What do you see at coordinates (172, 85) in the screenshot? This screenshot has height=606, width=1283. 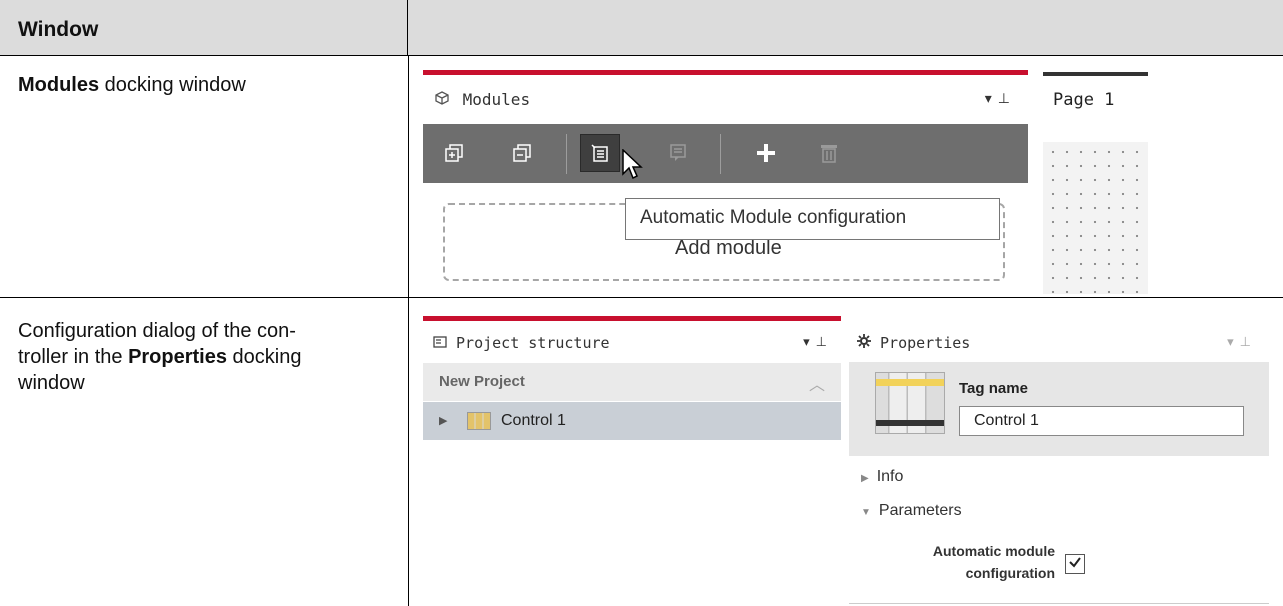 I see `row1-text: docking window` at bounding box center [172, 85].